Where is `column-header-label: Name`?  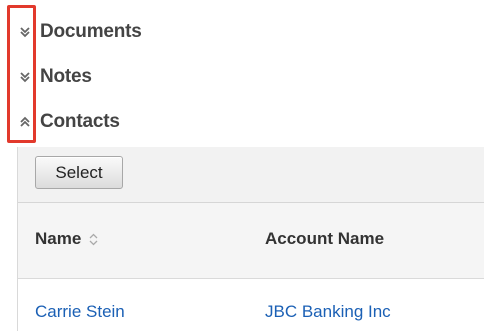 column-header-label: Name is located at coordinates (58, 238).